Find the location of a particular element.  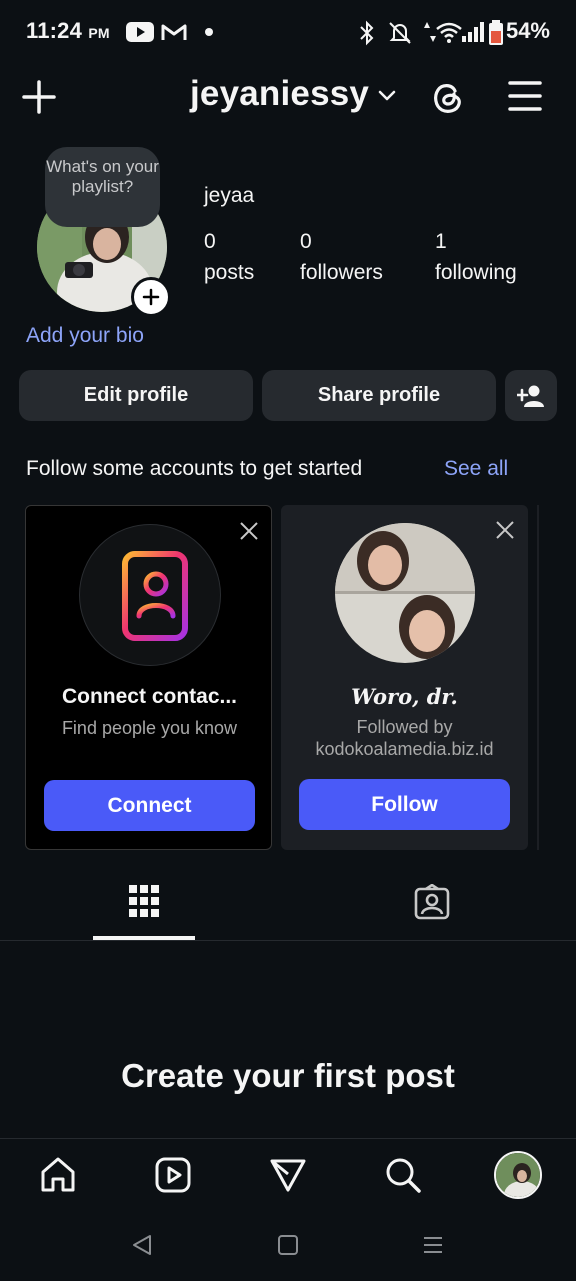

back-icon is located at coordinates (142, 1245).